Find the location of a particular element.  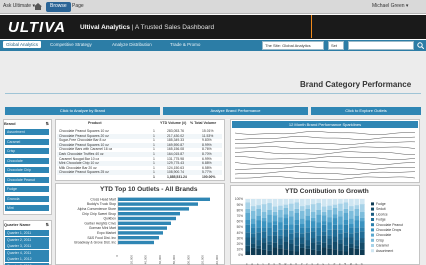

col-ytd-volume: YTD Volume (#) is located at coordinates (173, 124).